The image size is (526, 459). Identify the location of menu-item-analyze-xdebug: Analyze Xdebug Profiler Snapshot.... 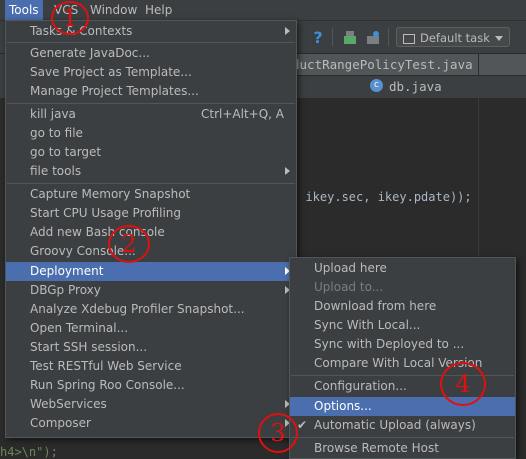
(151, 309).